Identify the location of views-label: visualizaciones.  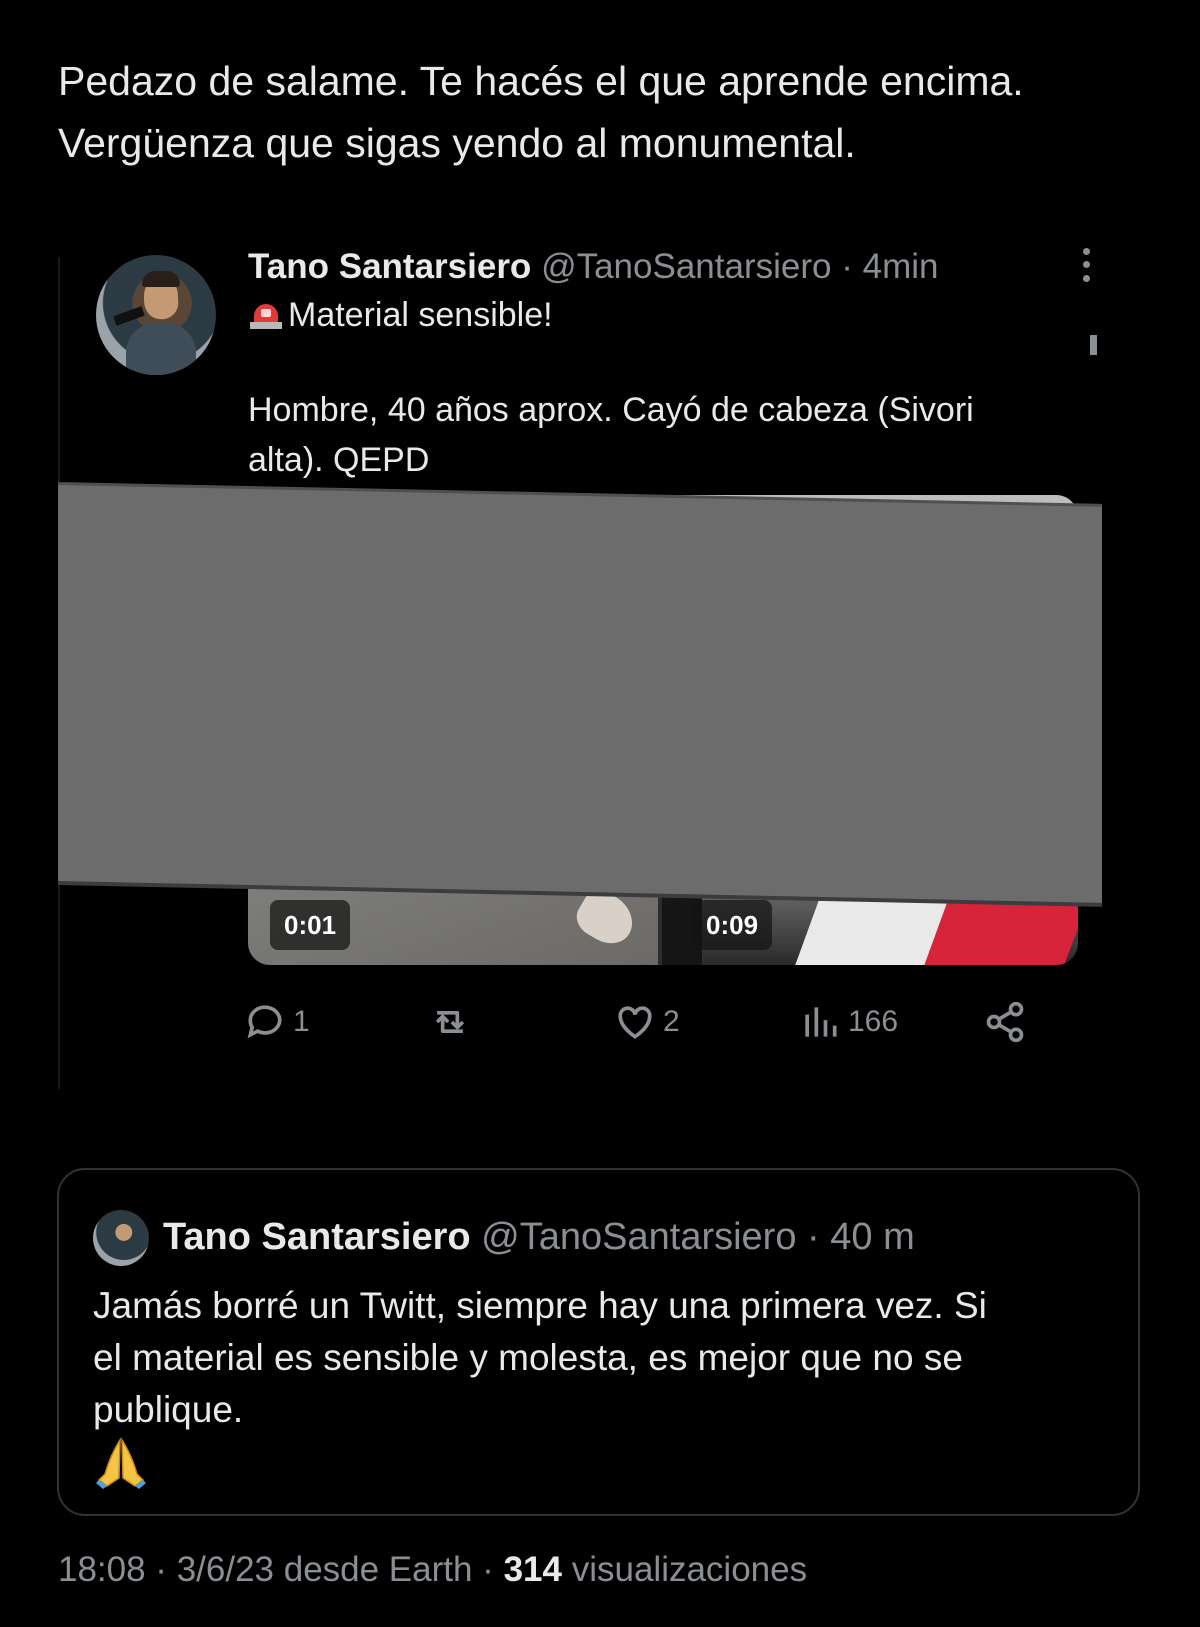
(684, 1569).